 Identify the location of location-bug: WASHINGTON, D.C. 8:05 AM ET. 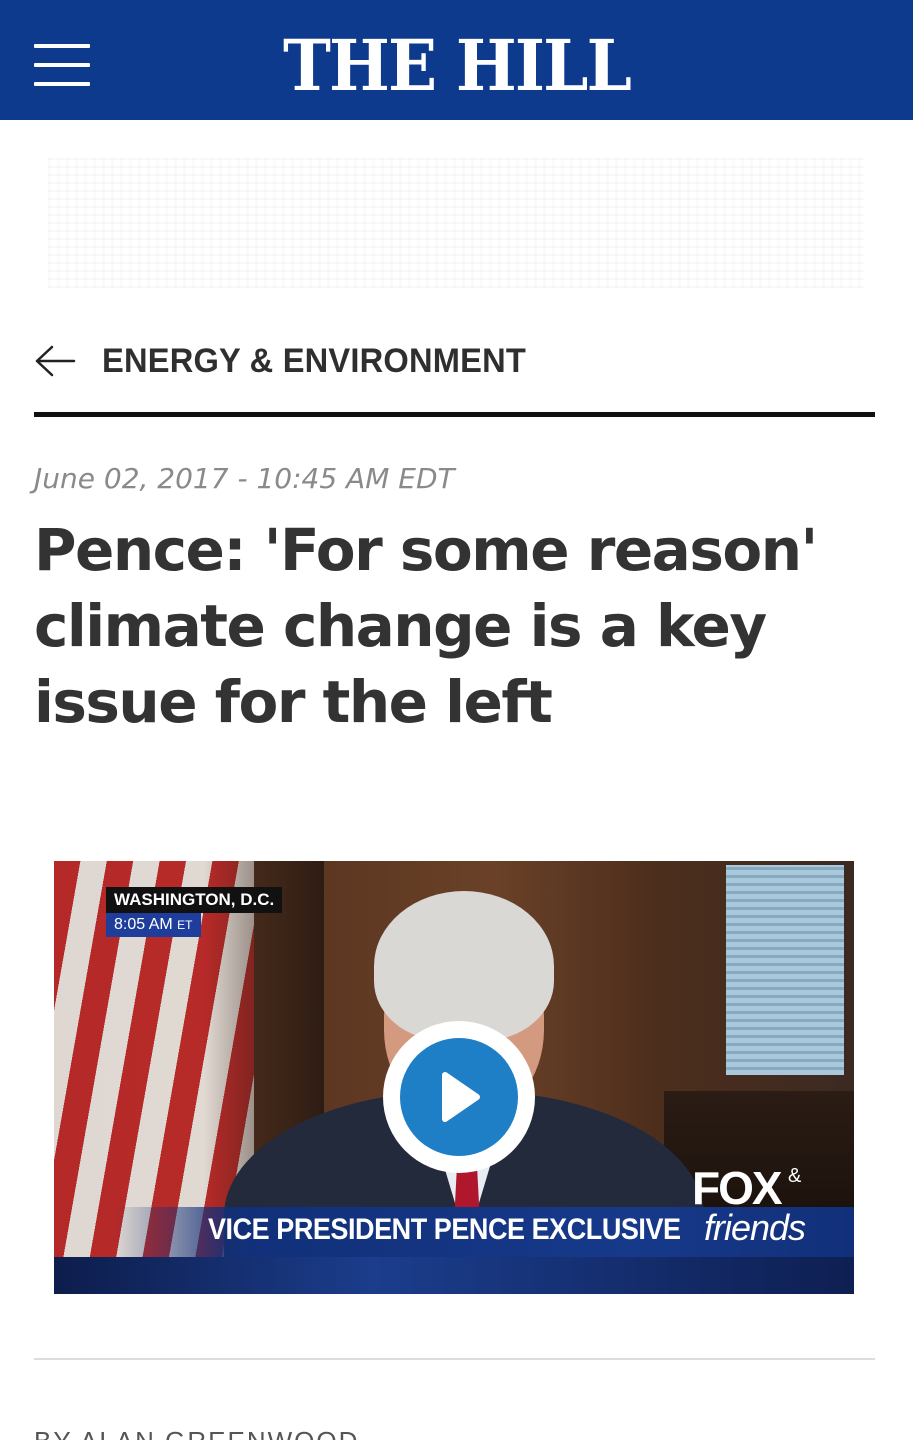
(194, 912).